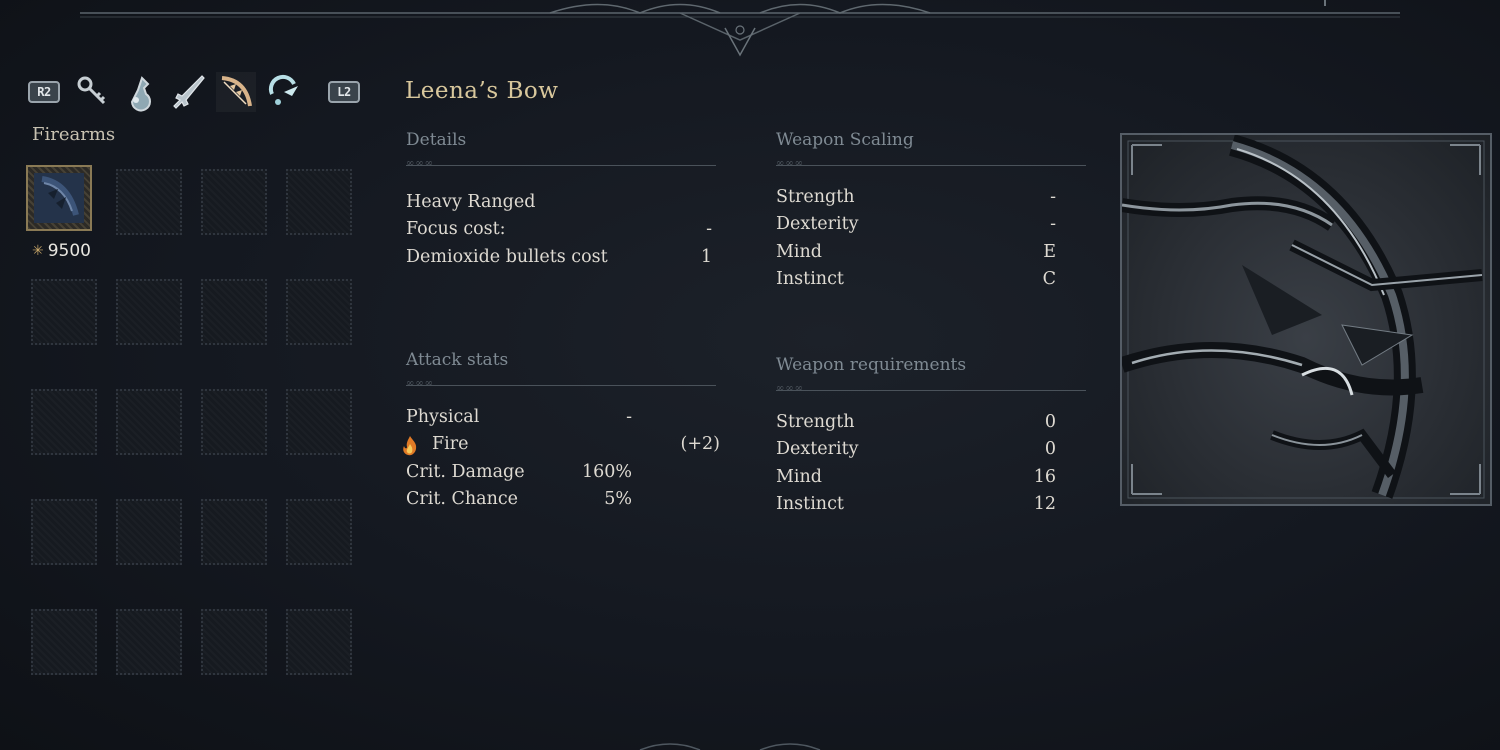  What do you see at coordinates (1044, 504) in the screenshot?
I see `requirement-value: 12` at bounding box center [1044, 504].